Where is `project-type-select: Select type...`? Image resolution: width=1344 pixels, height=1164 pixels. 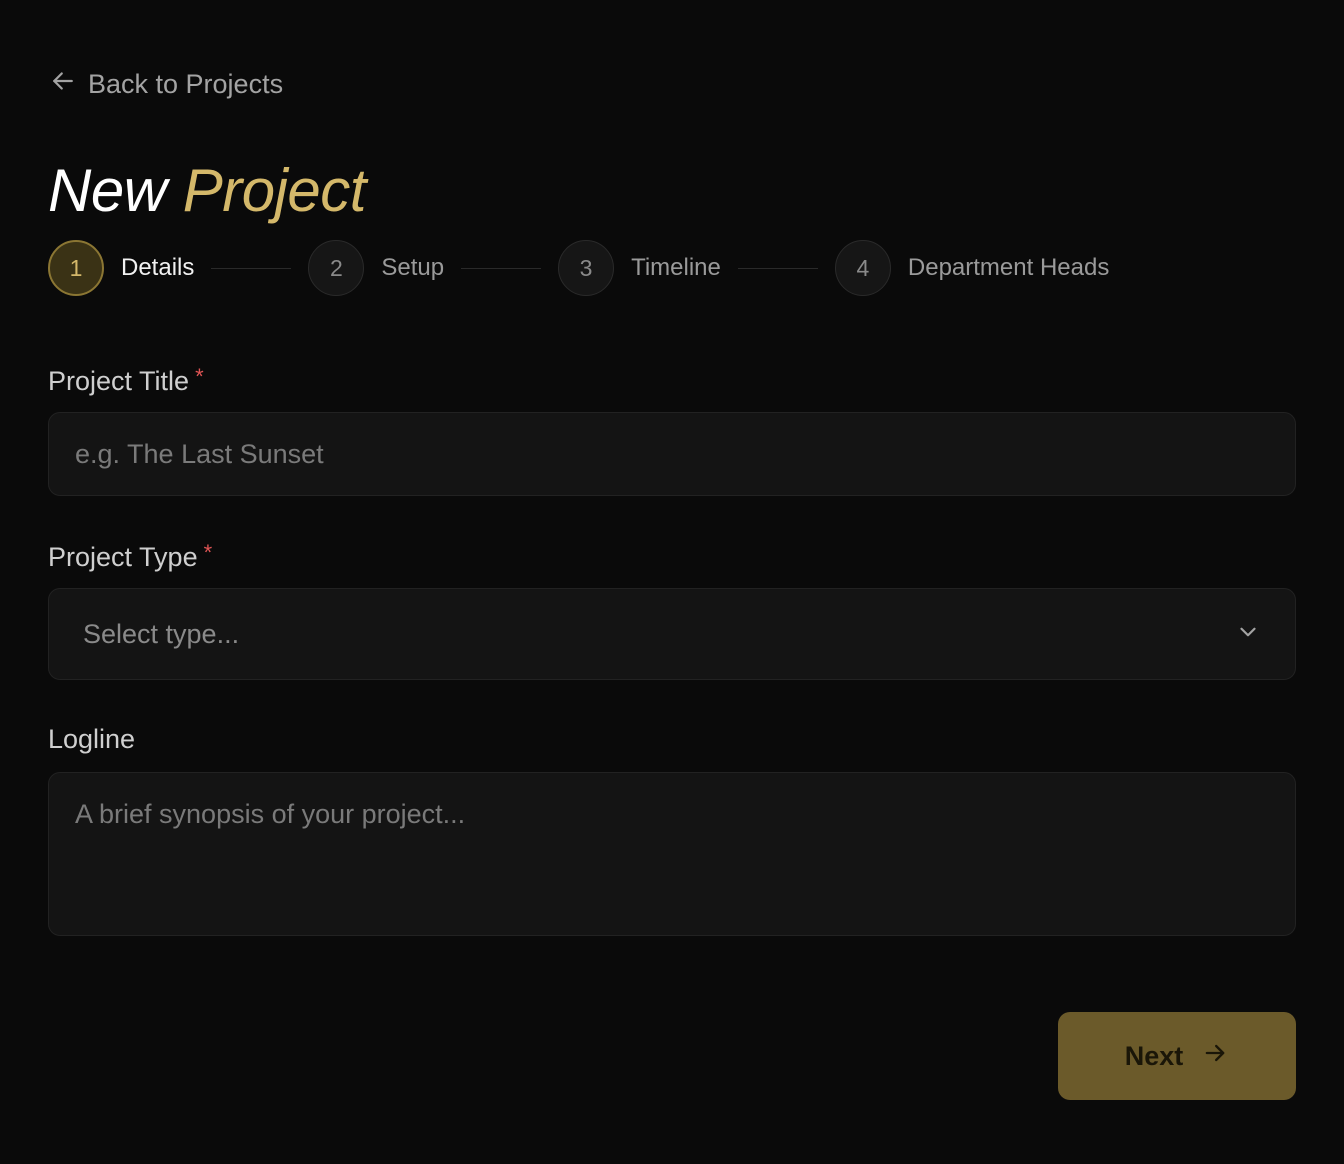 project-type-select: Select type... is located at coordinates (672, 634).